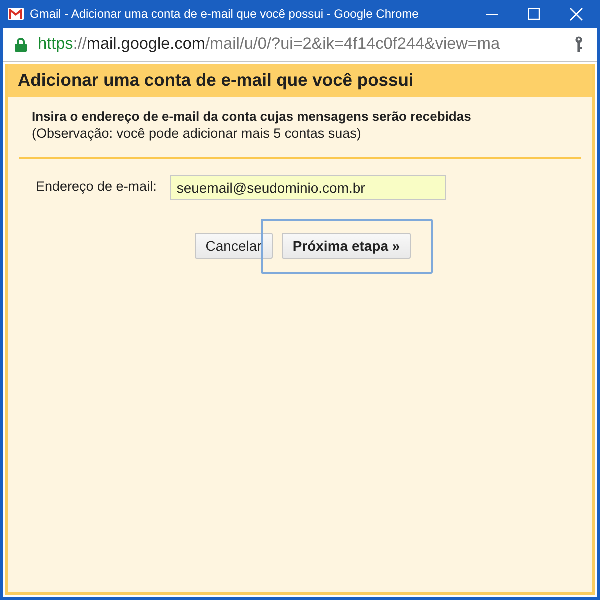 The image size is (600, 600). What do you see at coordinates (269, 44) in the screenshot?
I see `url-text: https://mail.google.com/mail/u/0/?ui=2&ik=4f14c0f244&view=ma` at bounding box center [269, 44].